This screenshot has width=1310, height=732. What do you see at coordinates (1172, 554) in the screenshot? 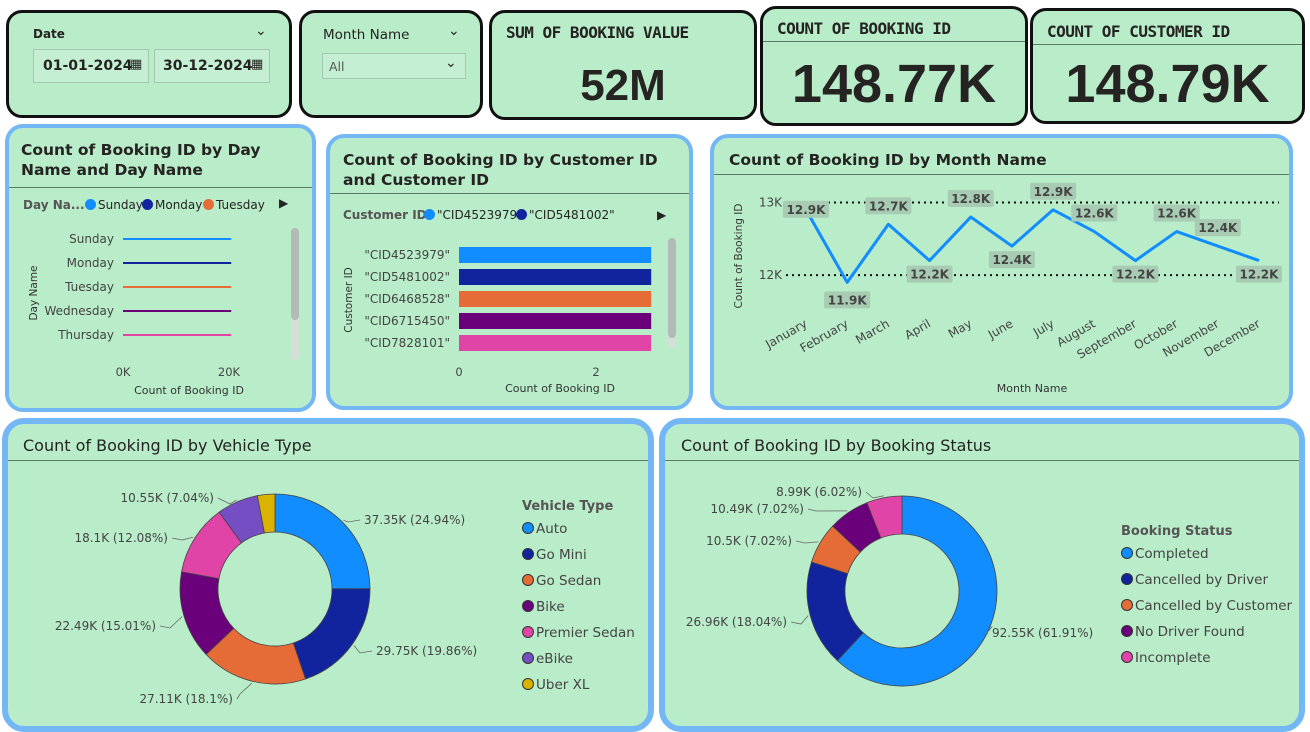
I see `legend-label: Completed` at bounding box center [1172, 554].